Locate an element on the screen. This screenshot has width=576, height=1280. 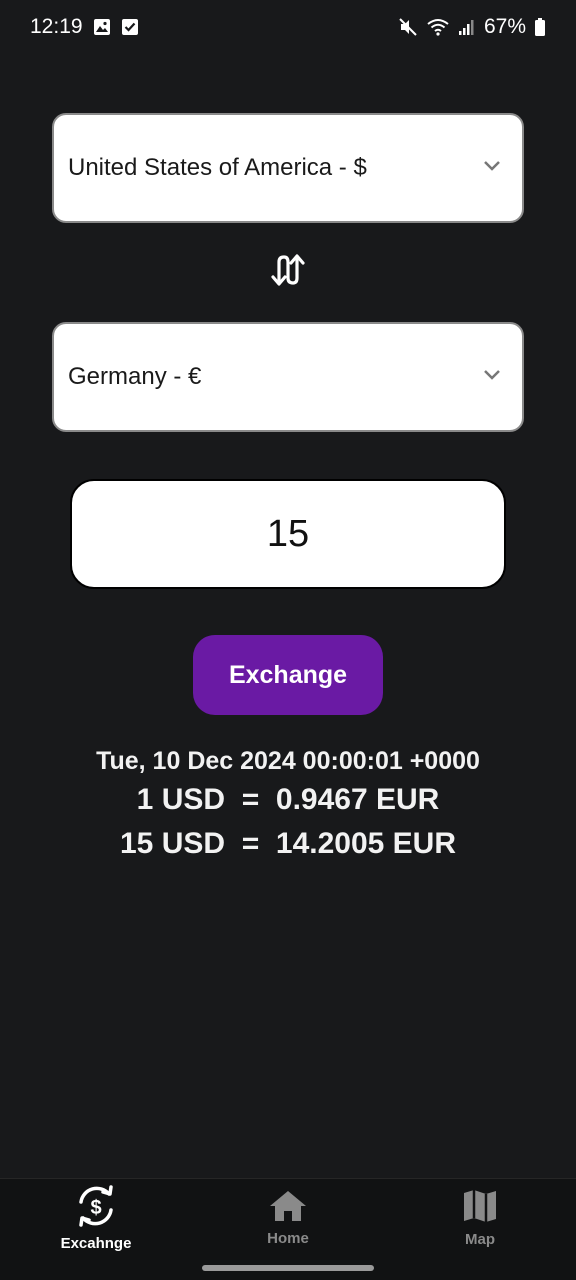
from-currency-select: United States of America - $ is located at coordinates (288, 168).